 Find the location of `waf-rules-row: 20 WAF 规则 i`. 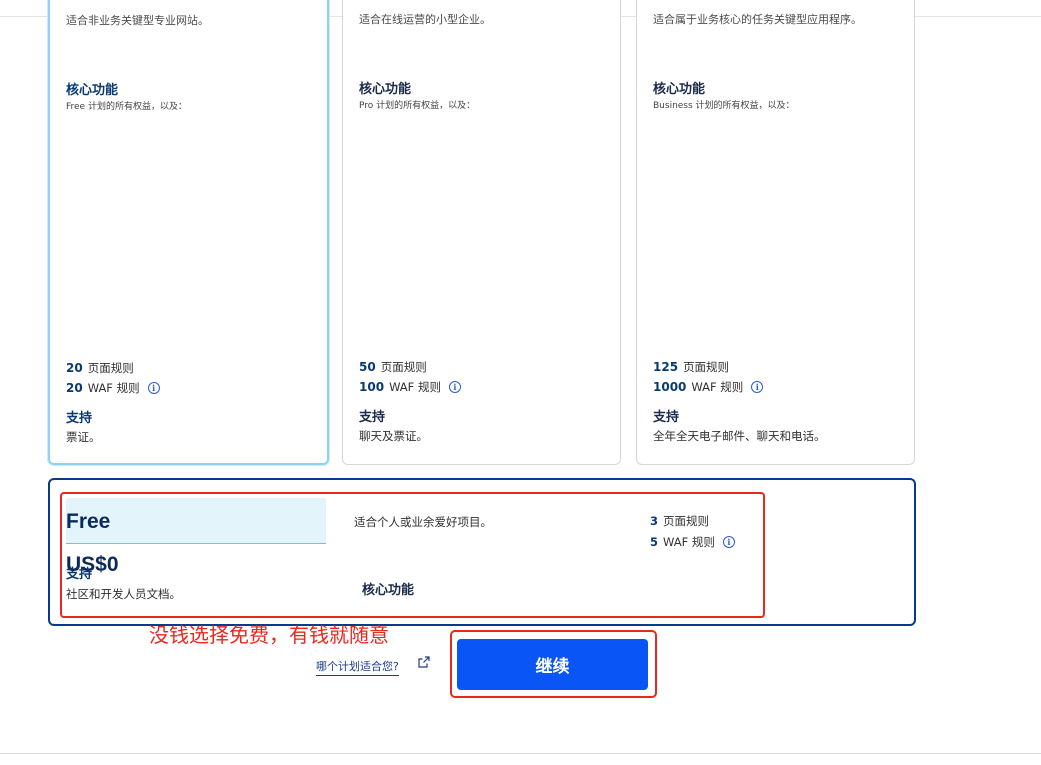

waf-rules-row: 20 WAF 规则 i is located at coordinates (113, 388).